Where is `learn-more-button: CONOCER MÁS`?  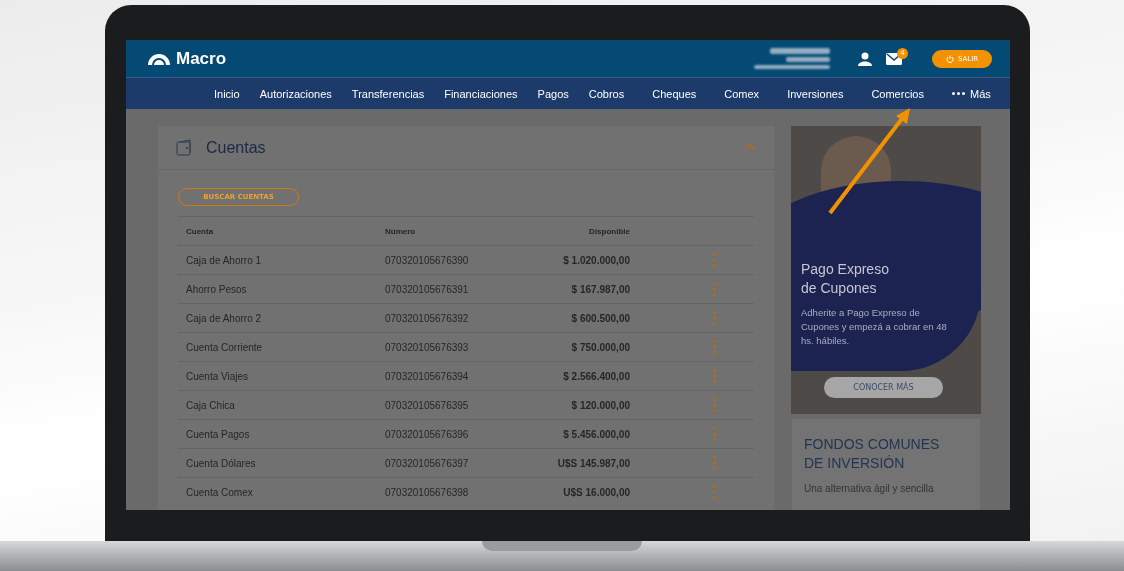
learn-more-button: CONOCER MÁS is located at coordinates (883, 387).